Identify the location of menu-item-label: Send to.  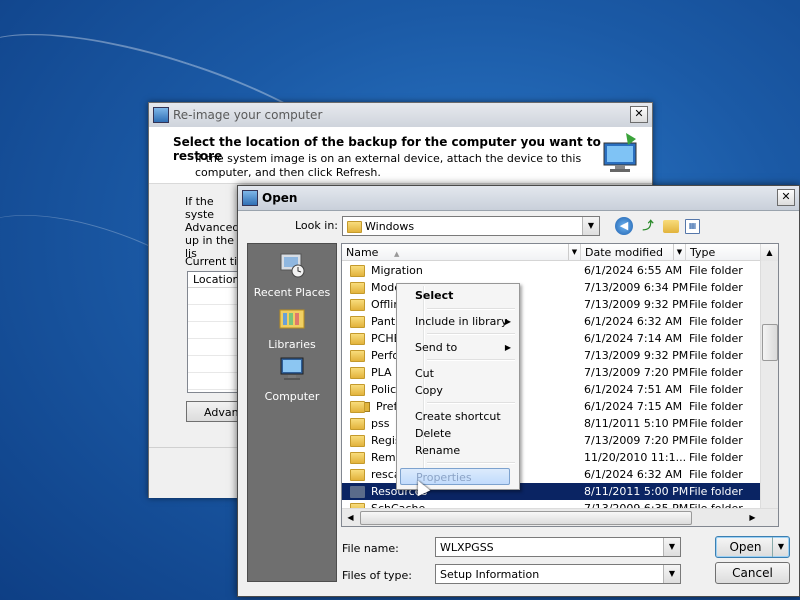
(436, 347).